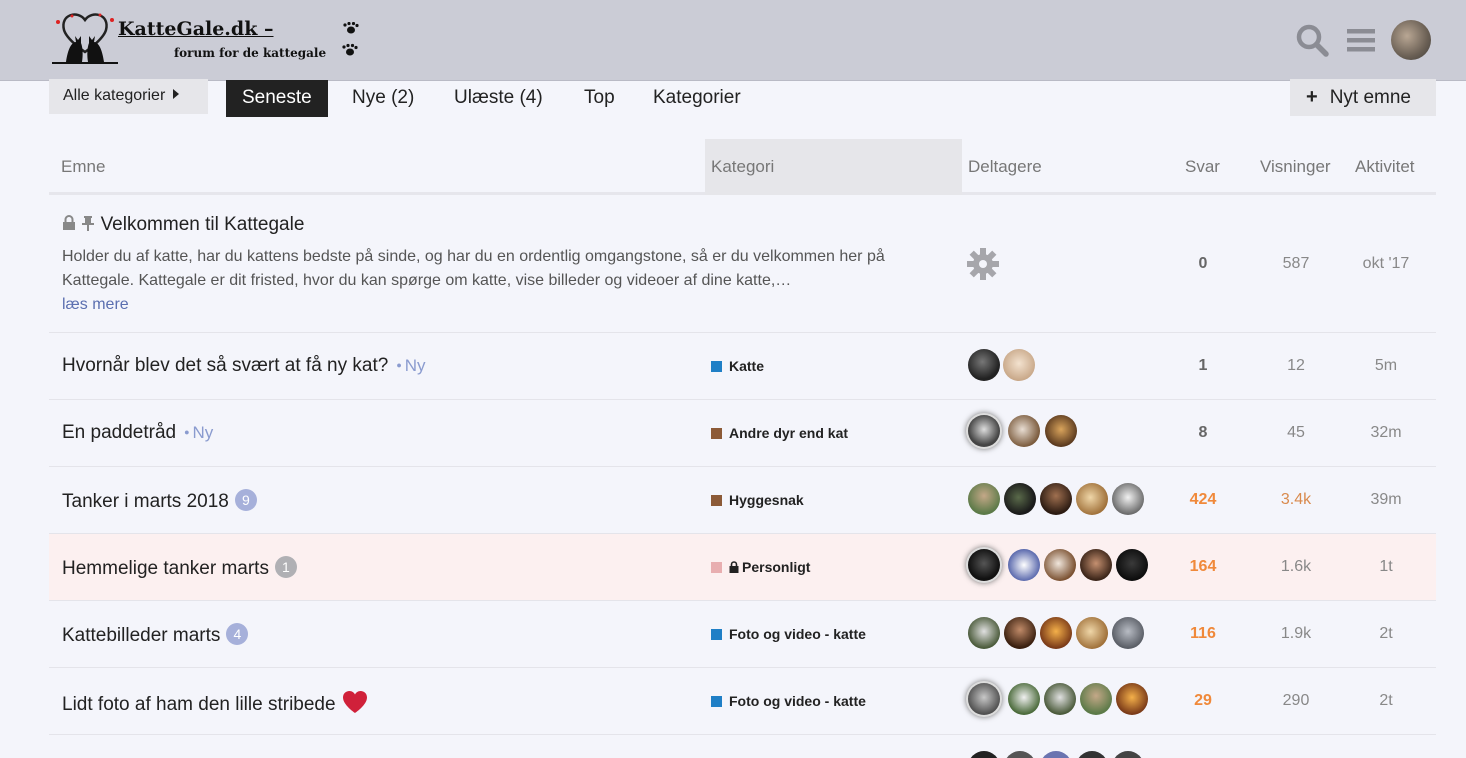 Image resolution: width=1466 pixels, height=758 pixels. Describe the element at coordinates (1296, 499) in the screenshot. I see `view-count: 3.4k` at that location.